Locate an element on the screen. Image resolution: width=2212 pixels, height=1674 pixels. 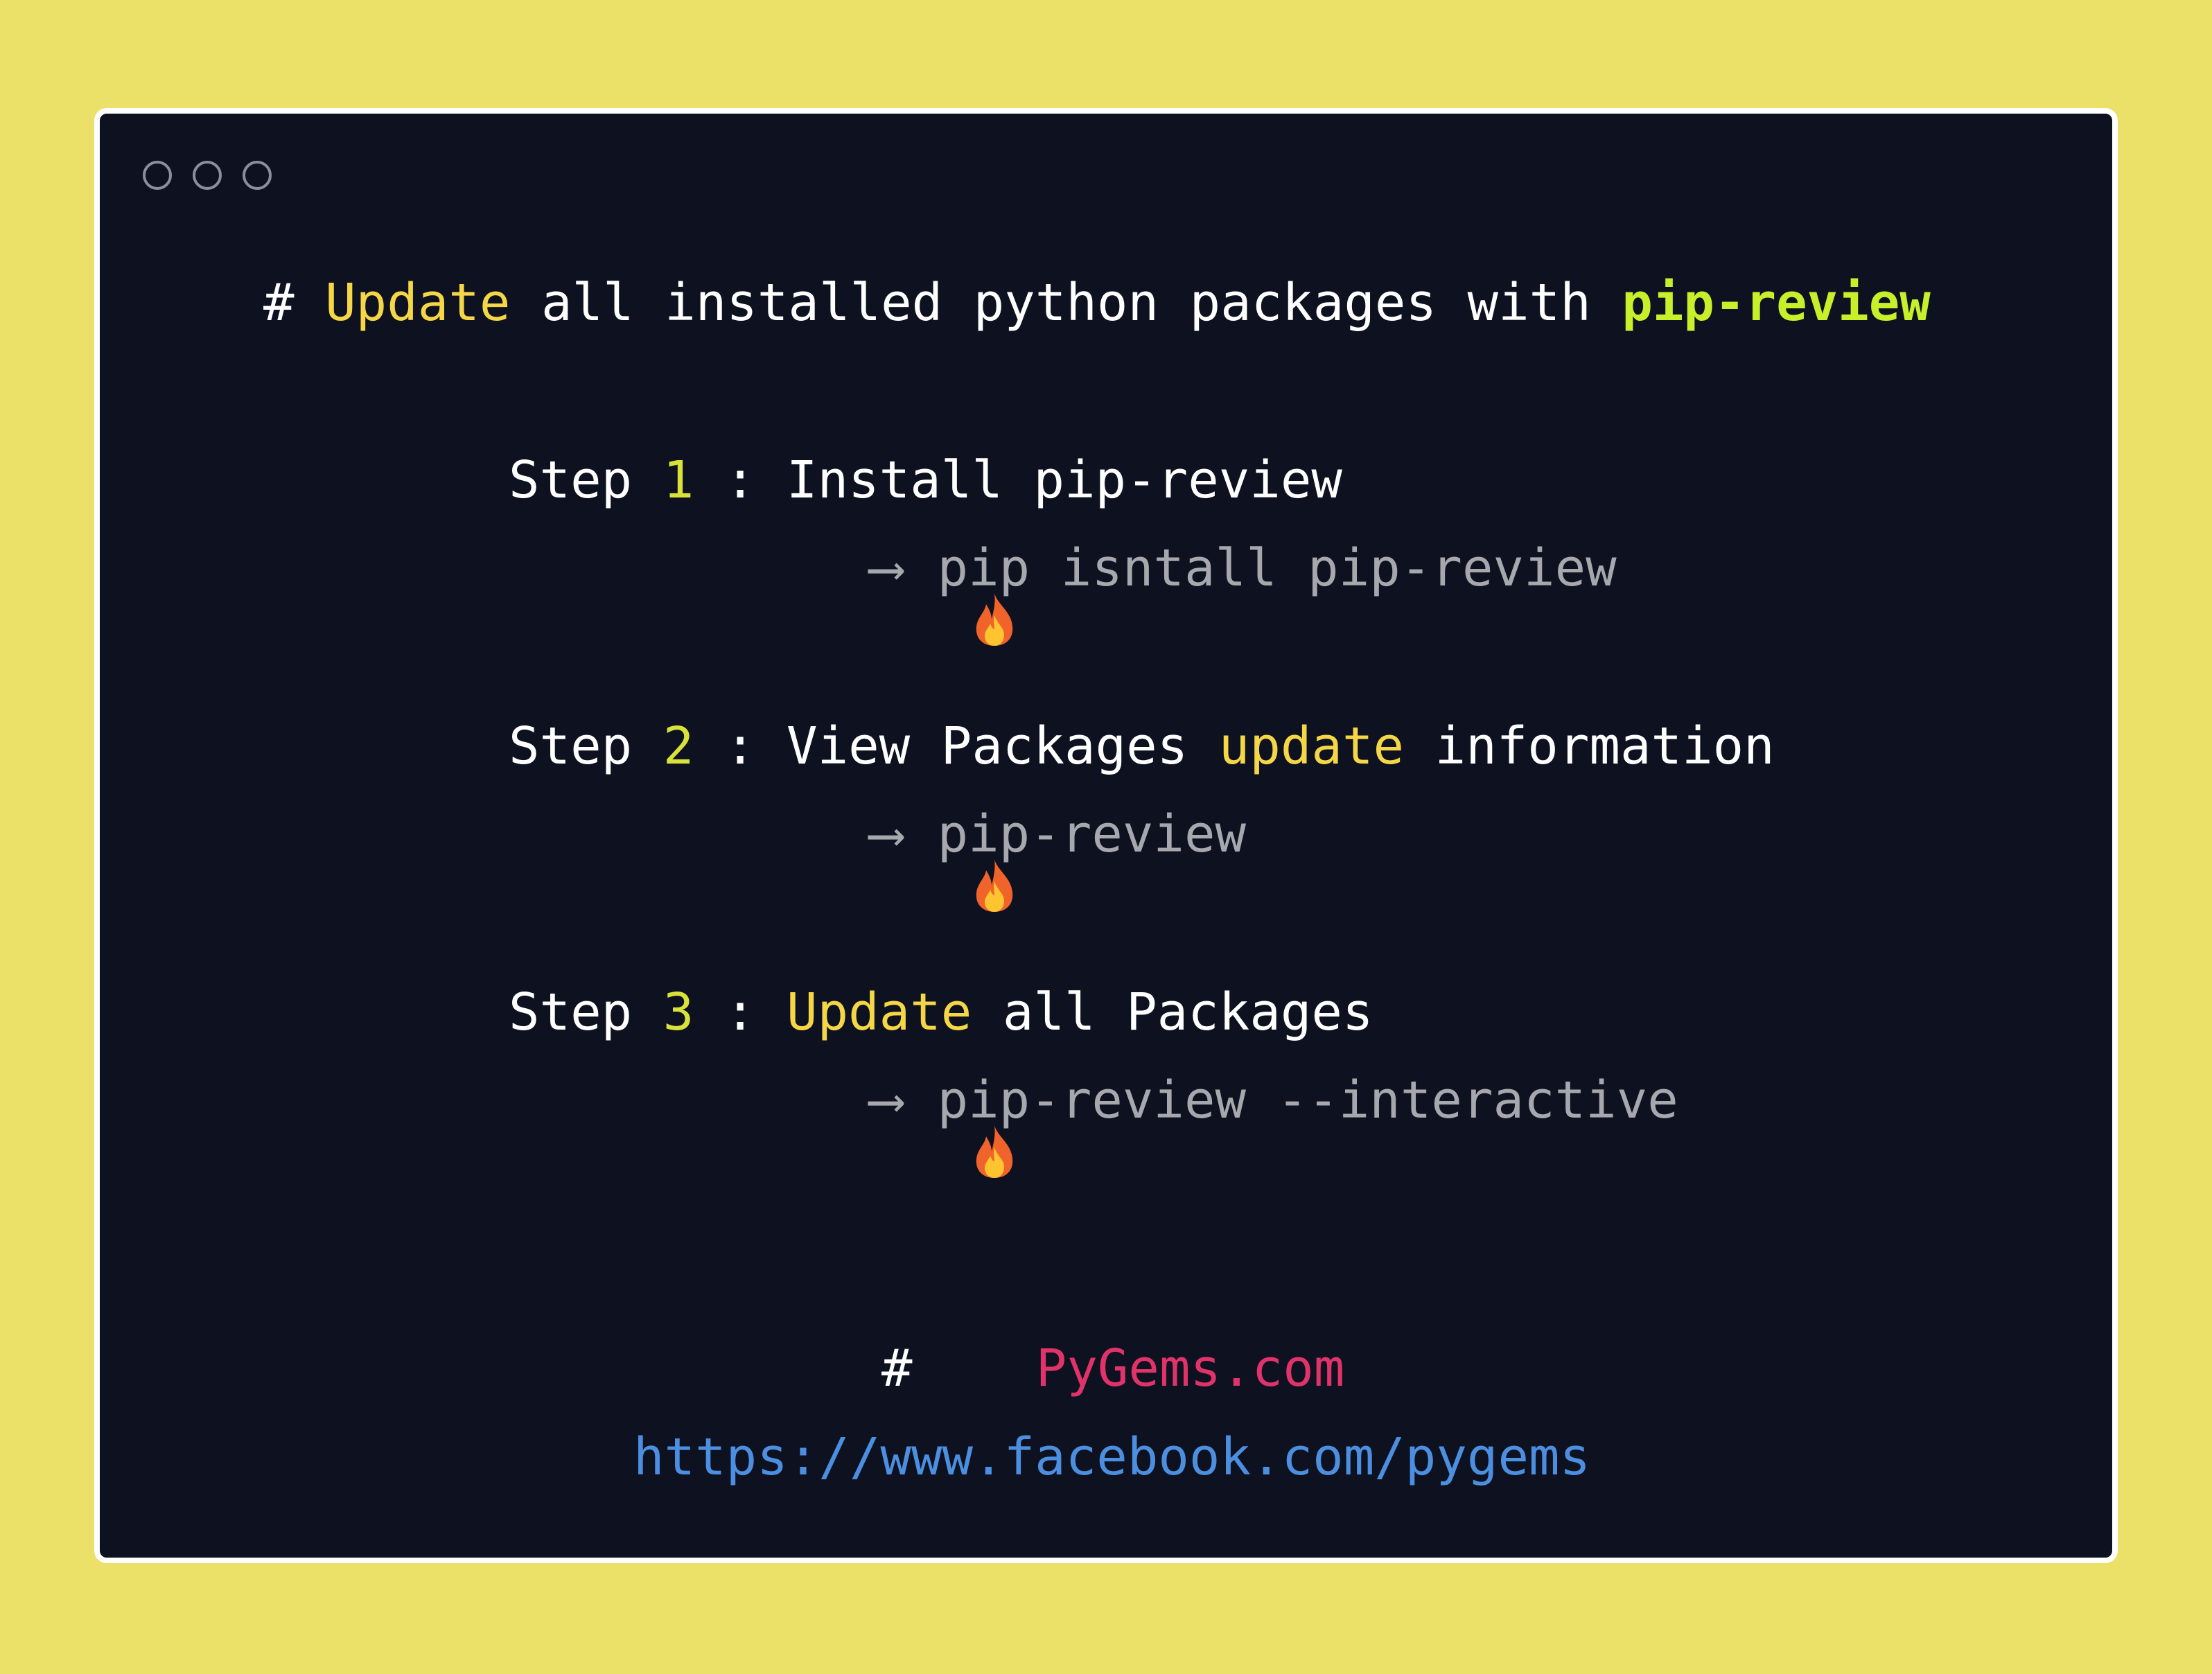
step-number: 1 is located at coordinates (678, 480).